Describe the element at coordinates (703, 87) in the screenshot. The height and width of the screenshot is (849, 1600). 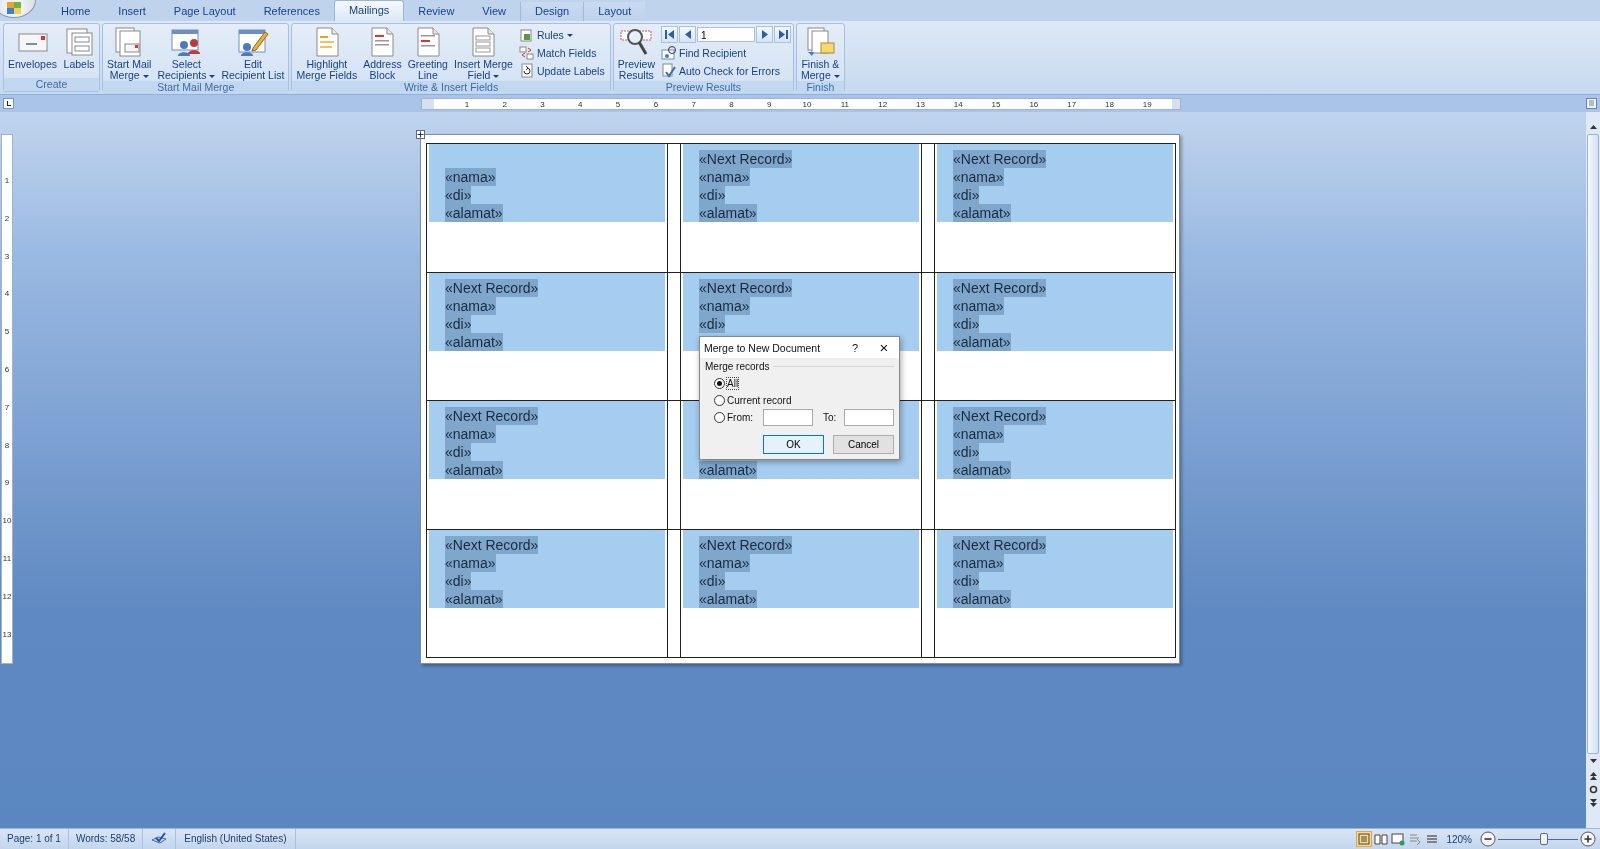
I see `group-label: Preview Results` at that location.